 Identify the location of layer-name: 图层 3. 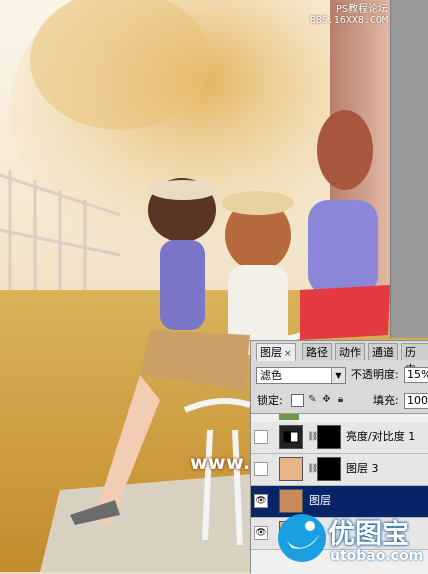
(362, 468).